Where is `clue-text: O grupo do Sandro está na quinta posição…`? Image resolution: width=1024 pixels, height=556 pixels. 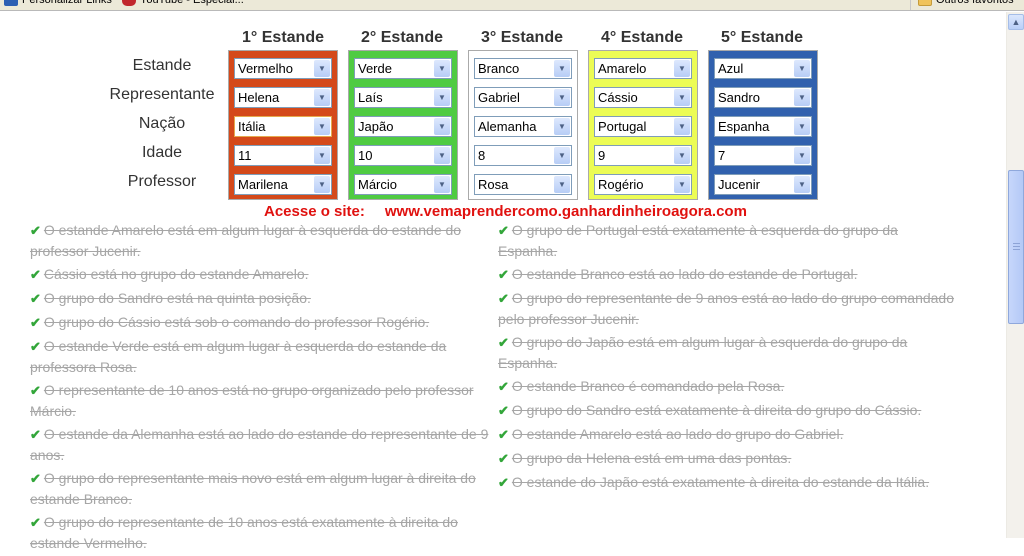 clue-text: O grupo do Sandro está na quinta posição… is located at coordinates (177, 298).